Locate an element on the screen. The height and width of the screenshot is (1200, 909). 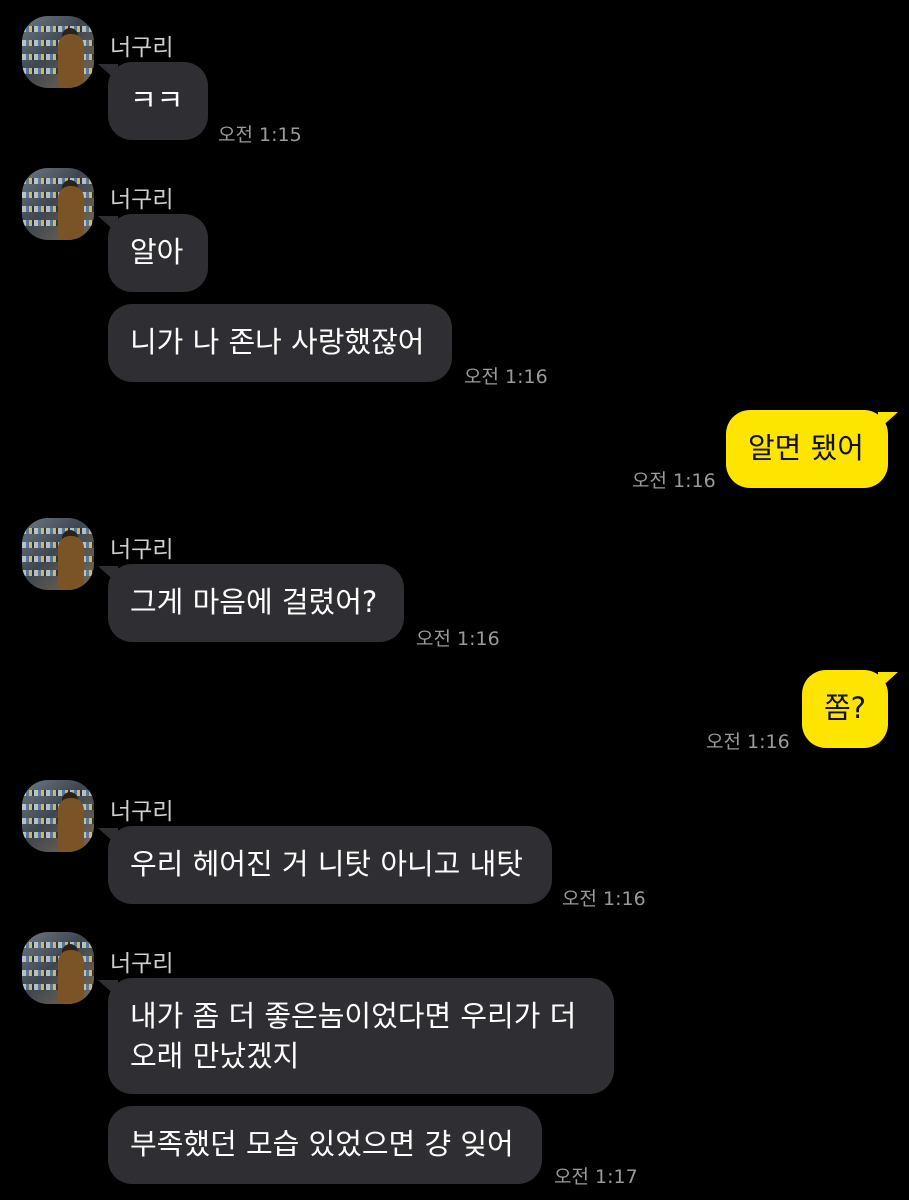
message-timestamp: 오전 1:17 is located at coordinates (596, 1177).